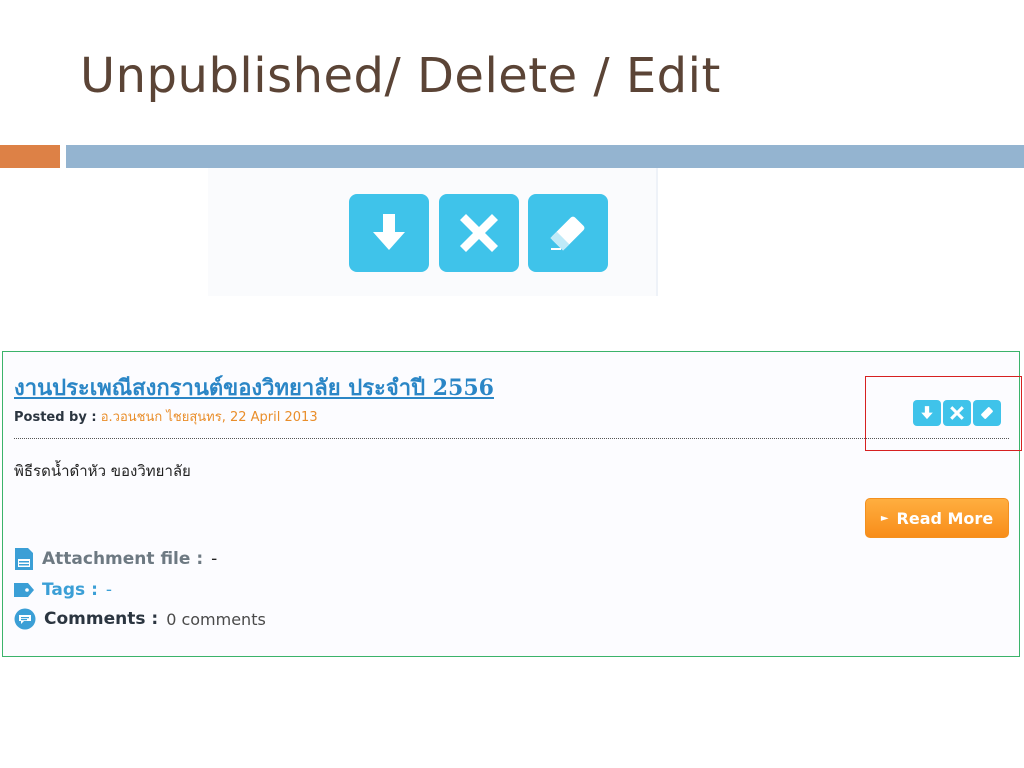  What do you see at coordinates (545, 156) in the screenshot?
I see `accent-bar-blue` at bounding box center [545, 156].